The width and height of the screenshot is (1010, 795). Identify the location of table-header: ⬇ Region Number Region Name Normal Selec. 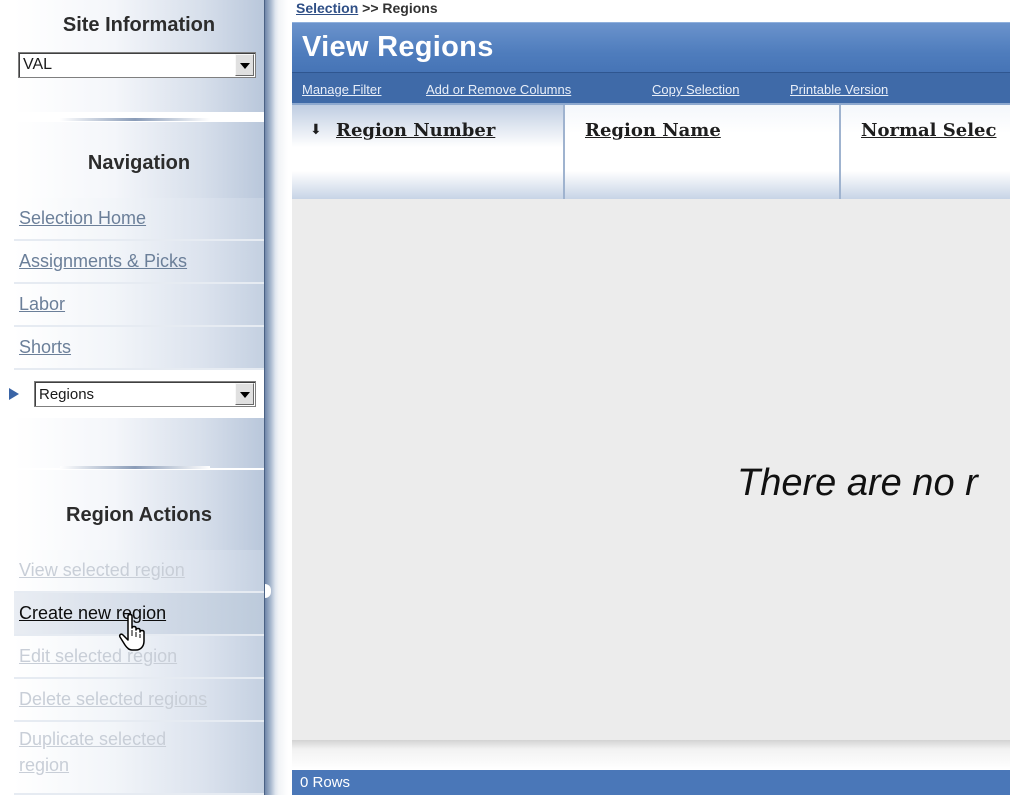
(651, 152).